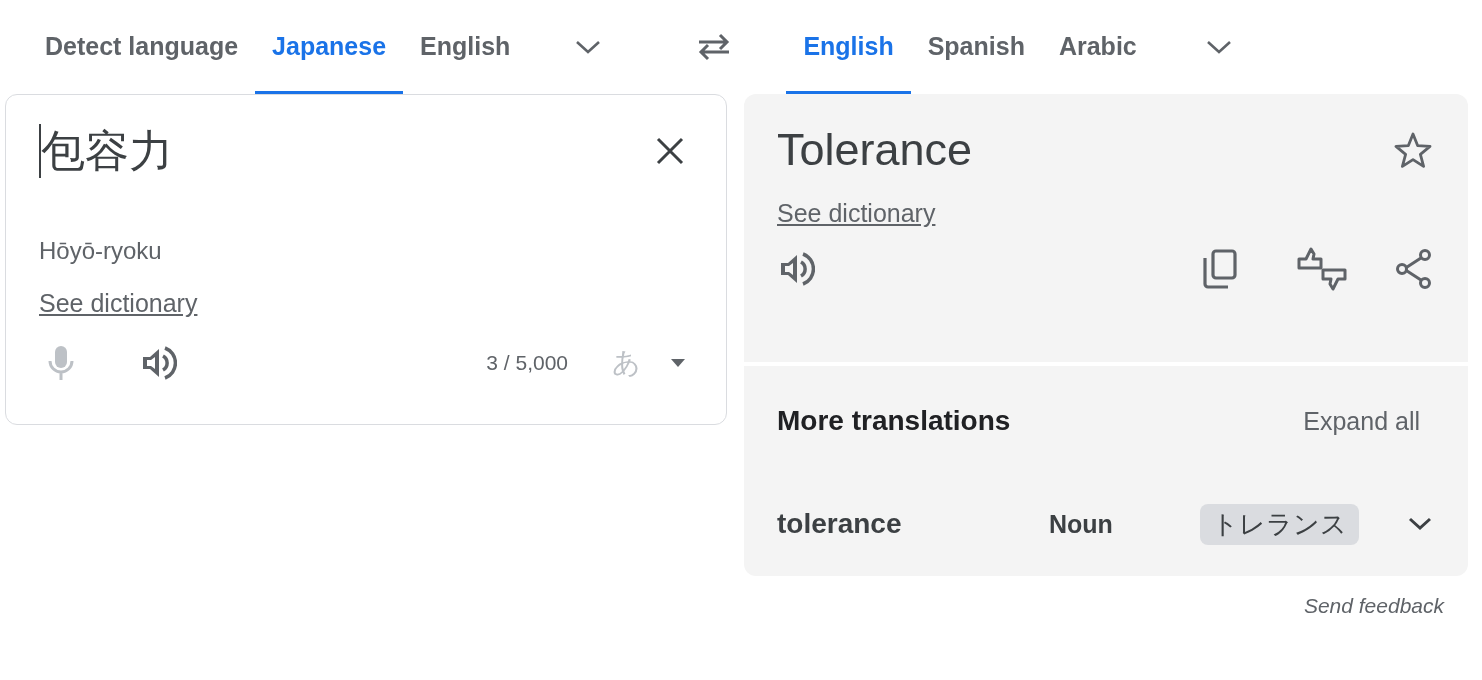 The width and height of the screenshot is (1482, 680). Describe the element at coordinates (527, 363) in the screenshot. I see `character-count: 3 / 5,000` at that location.